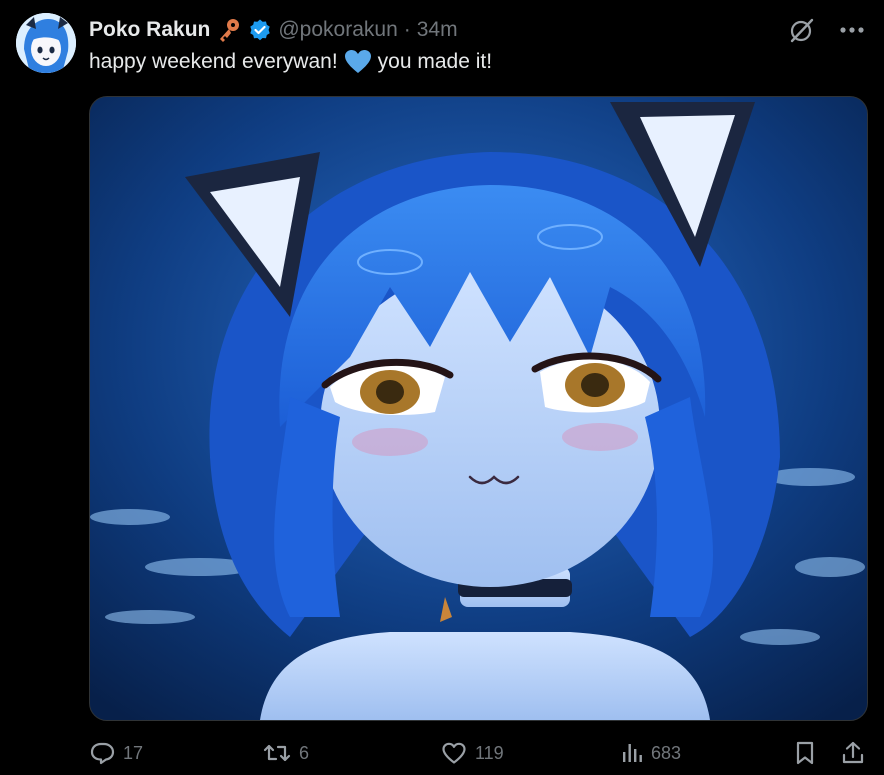 Image resolution: width=884 pixels, height=775 pixels. I want to click on analytics-bars-icon, so click(632, 753).